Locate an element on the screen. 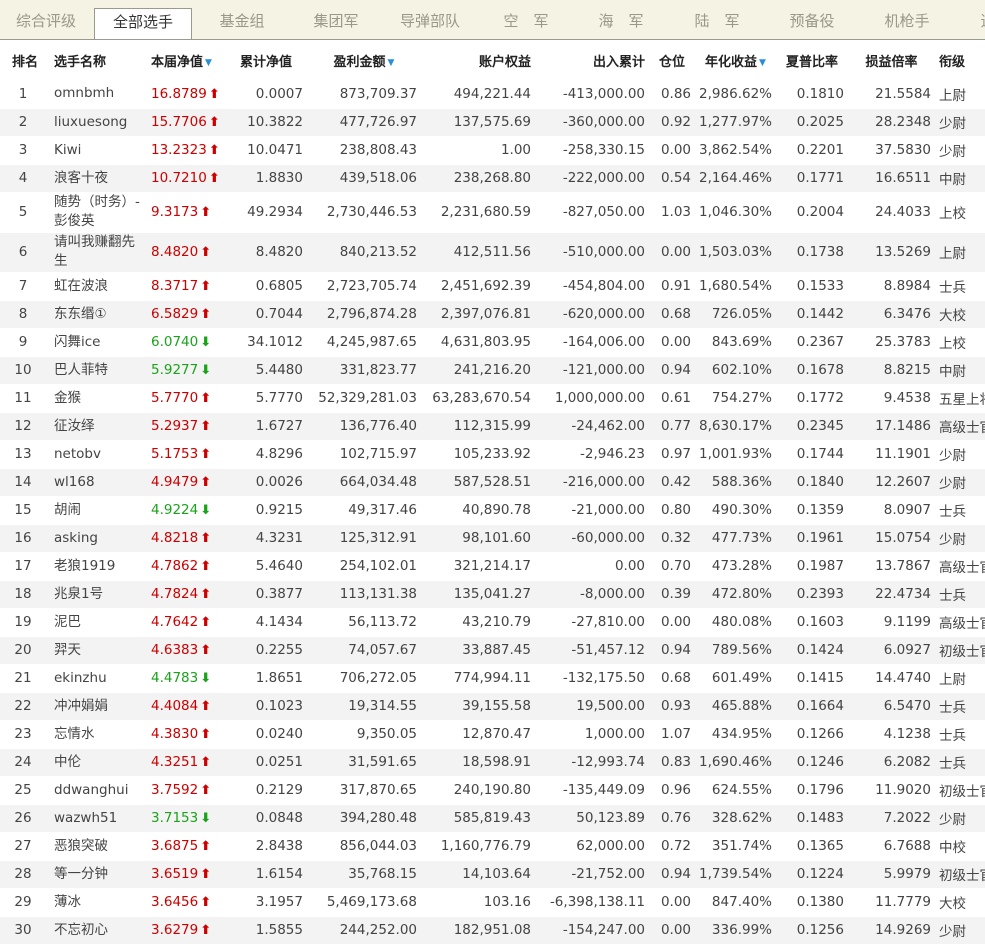 The width and height of the screenshot is (985, 949). player-name: 老狼1919 is located at coordinates (98, 566).